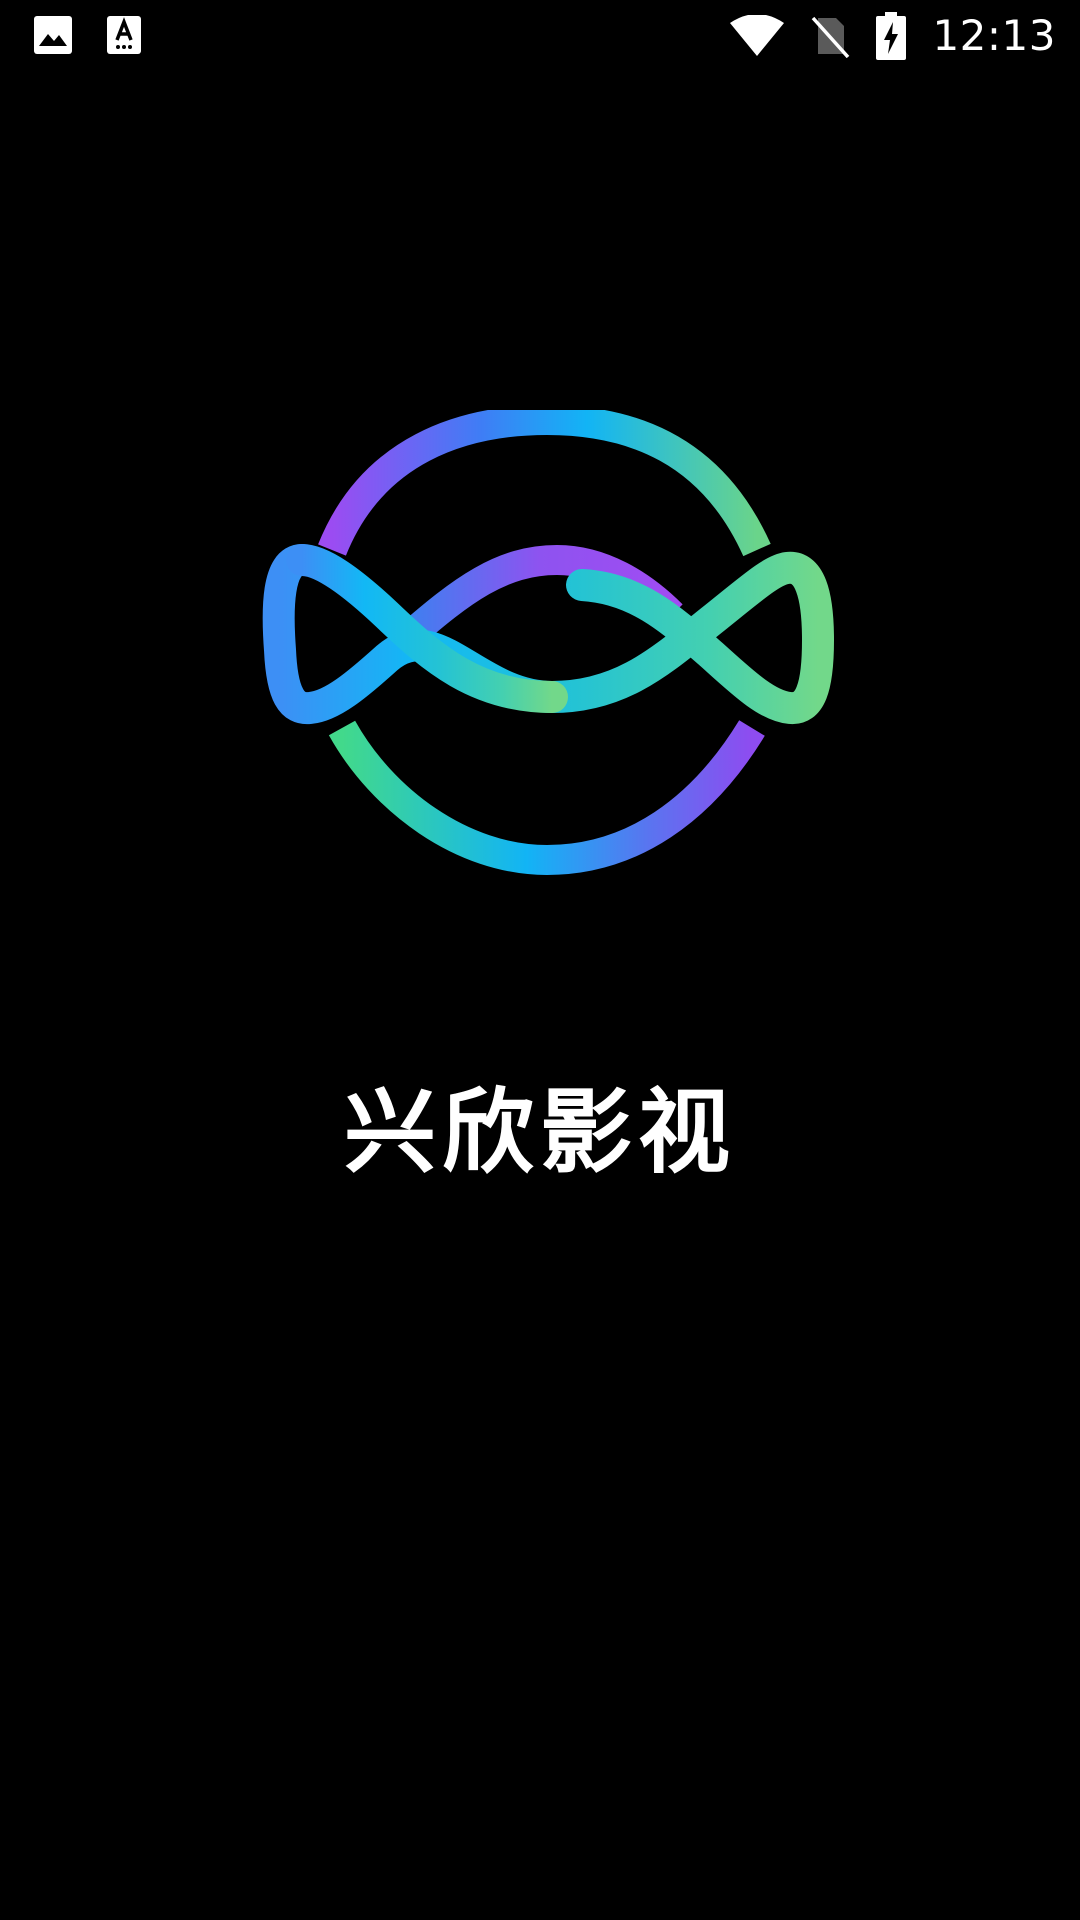  Describe the element at coordinates (539, 1132) in the screenshot. I see `app-title: 兴欣影视` at that location.